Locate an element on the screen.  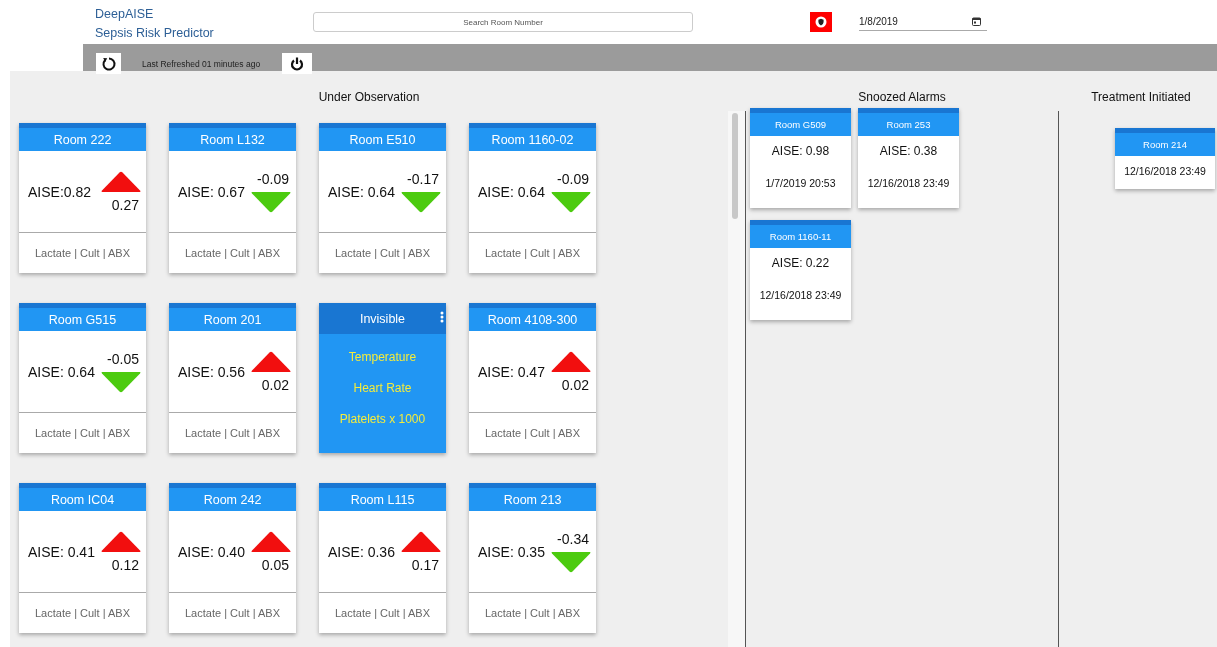
more-icon is located at coordinates (442, 317).